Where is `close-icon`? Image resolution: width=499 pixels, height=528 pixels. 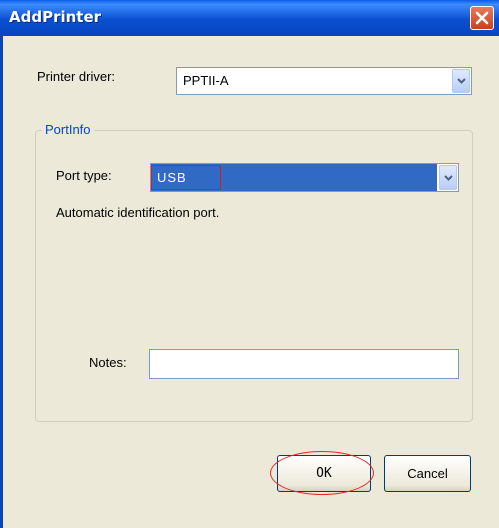 close-icon is located at coordinates (482, 18).